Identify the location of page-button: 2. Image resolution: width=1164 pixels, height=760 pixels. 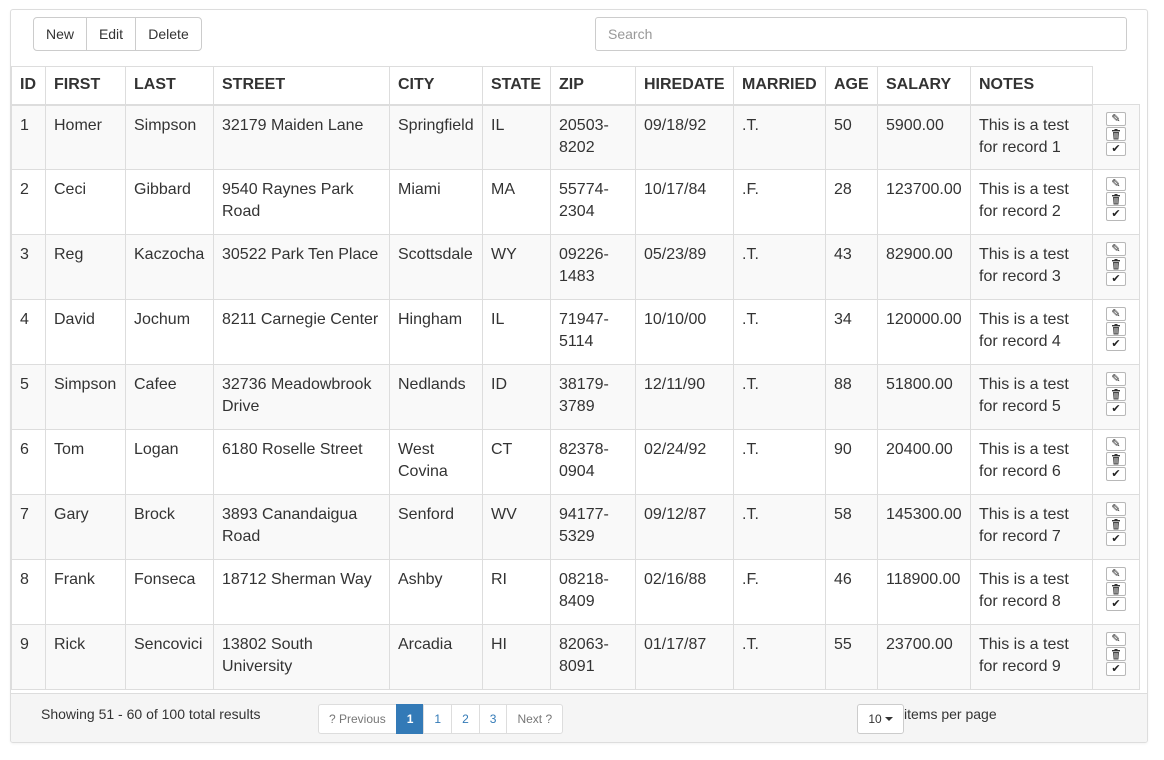
(465, 719).